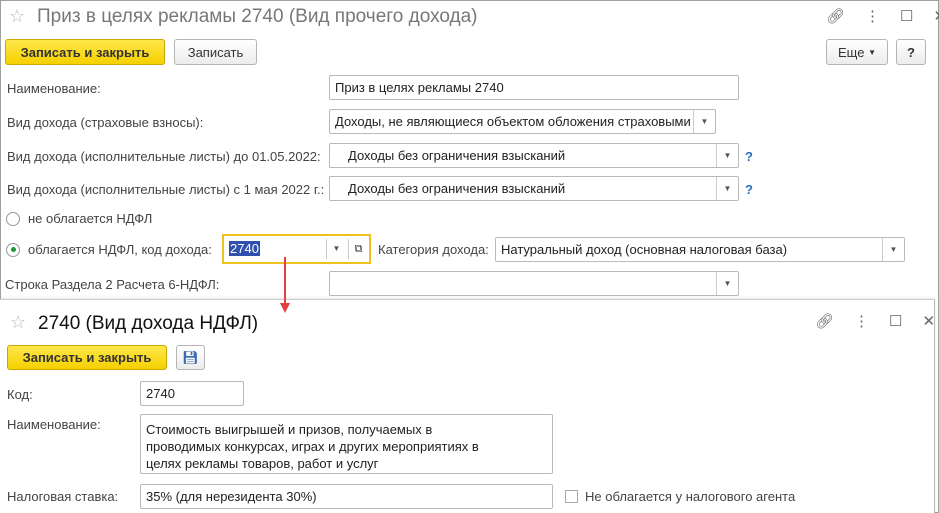 The height and width of the screenshot is (513, 939). What do you see at coordinates (851, 52) in the screenshot?
I see `more-label: Еще` at bounding box center [851, 52].